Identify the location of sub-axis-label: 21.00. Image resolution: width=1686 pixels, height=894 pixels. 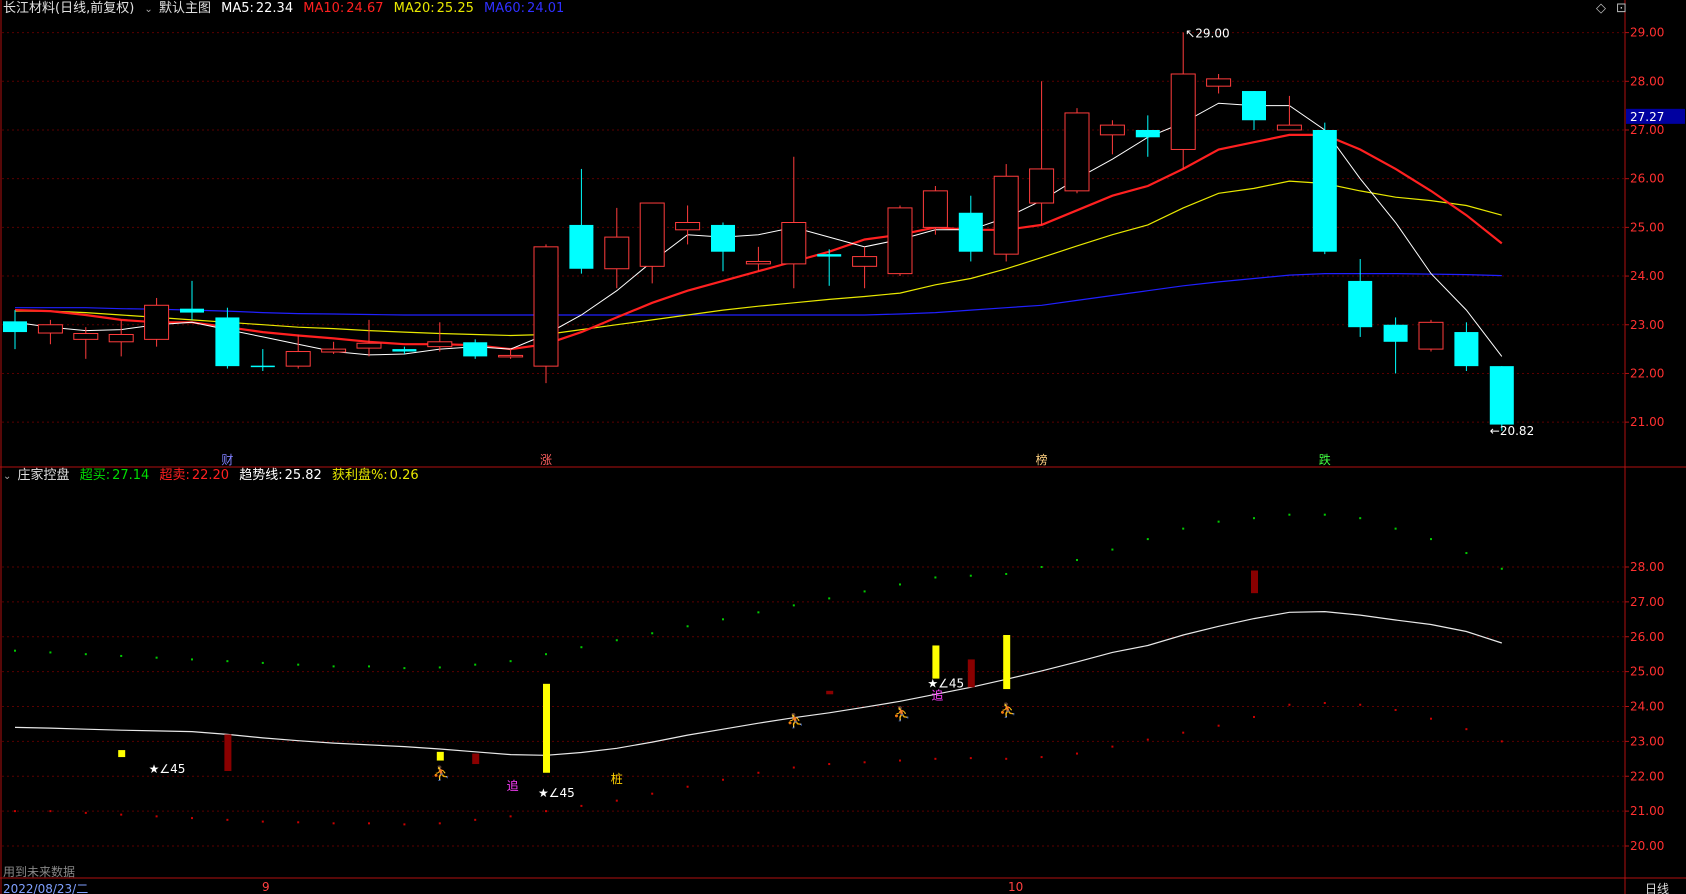
(1647, 811).